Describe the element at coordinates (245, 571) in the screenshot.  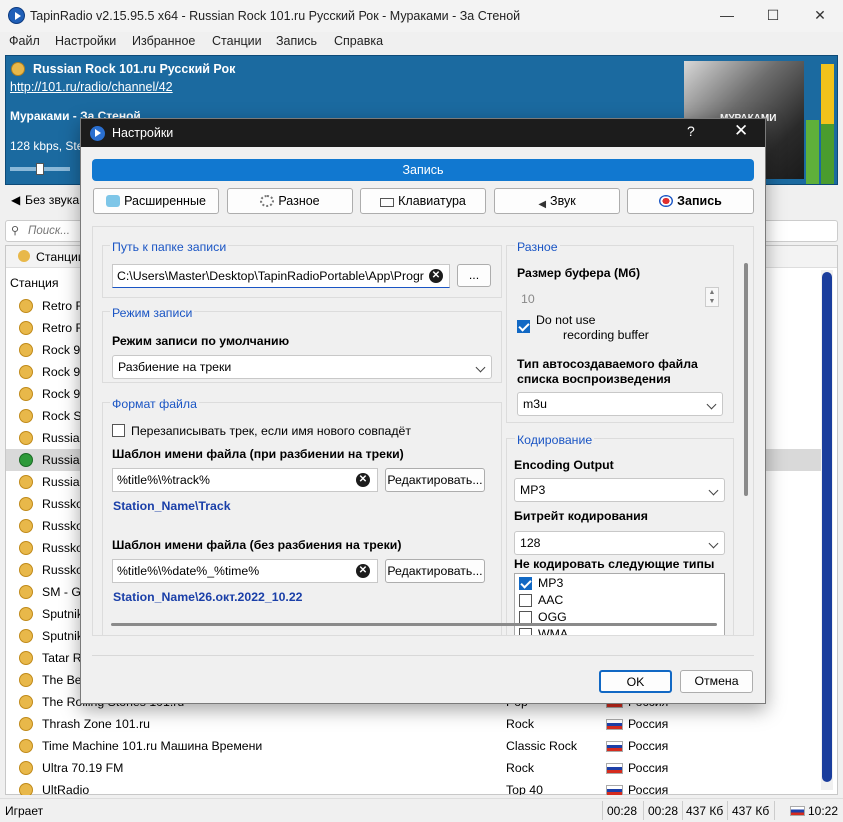
I see `nosplit-template-input: %title%\%date%_%time%` at that location.